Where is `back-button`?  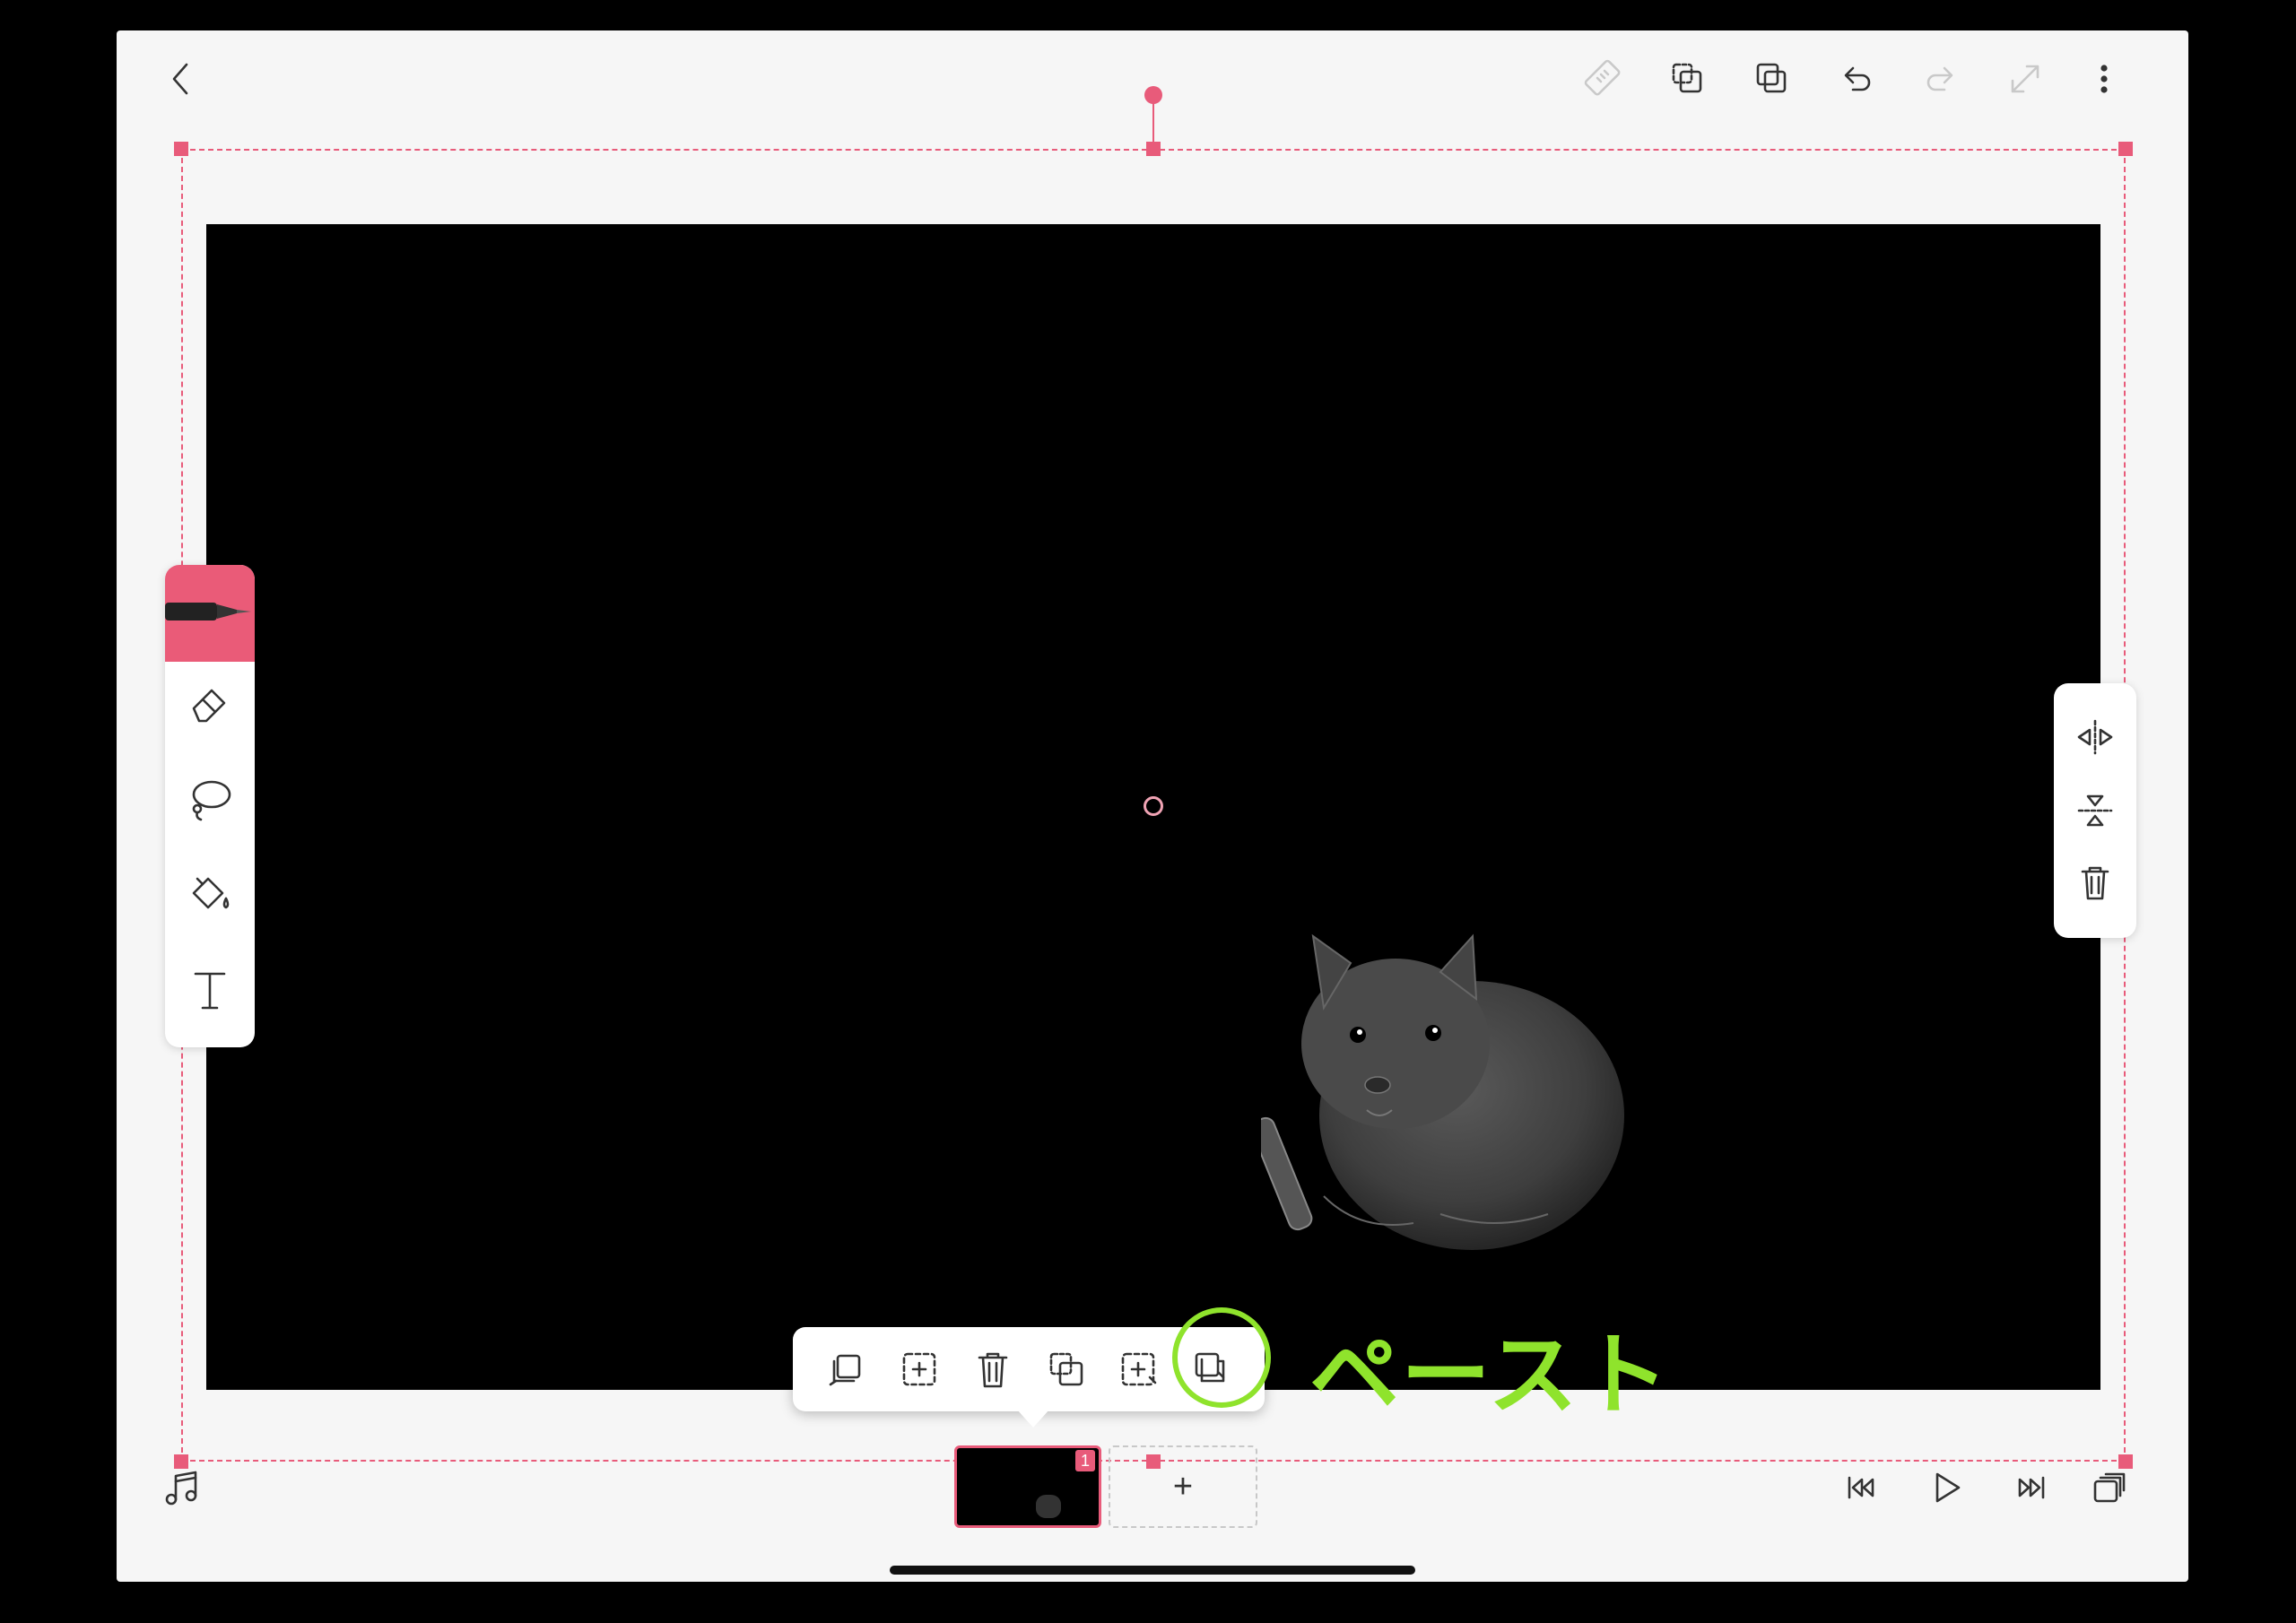
back-button is located at coordinates (181, 79).